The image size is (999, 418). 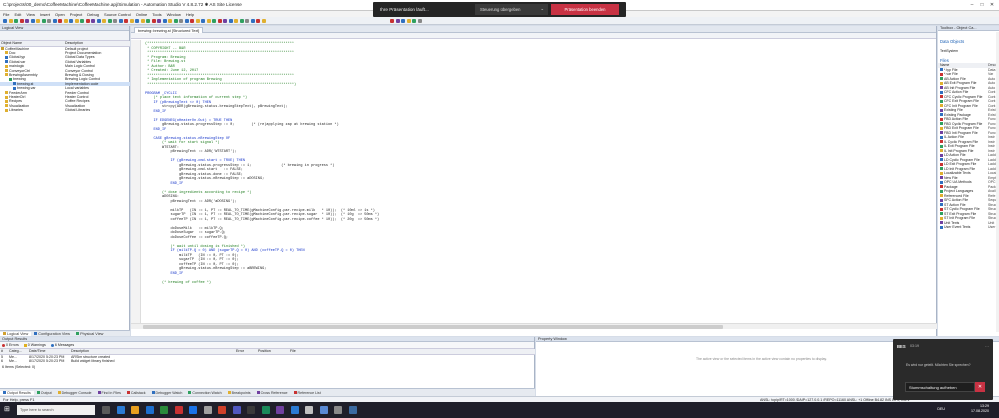 What do you see at coordinates (76, 14) in the screenshot?
I see `menu-project: Project` at bounding box center [76, 14].